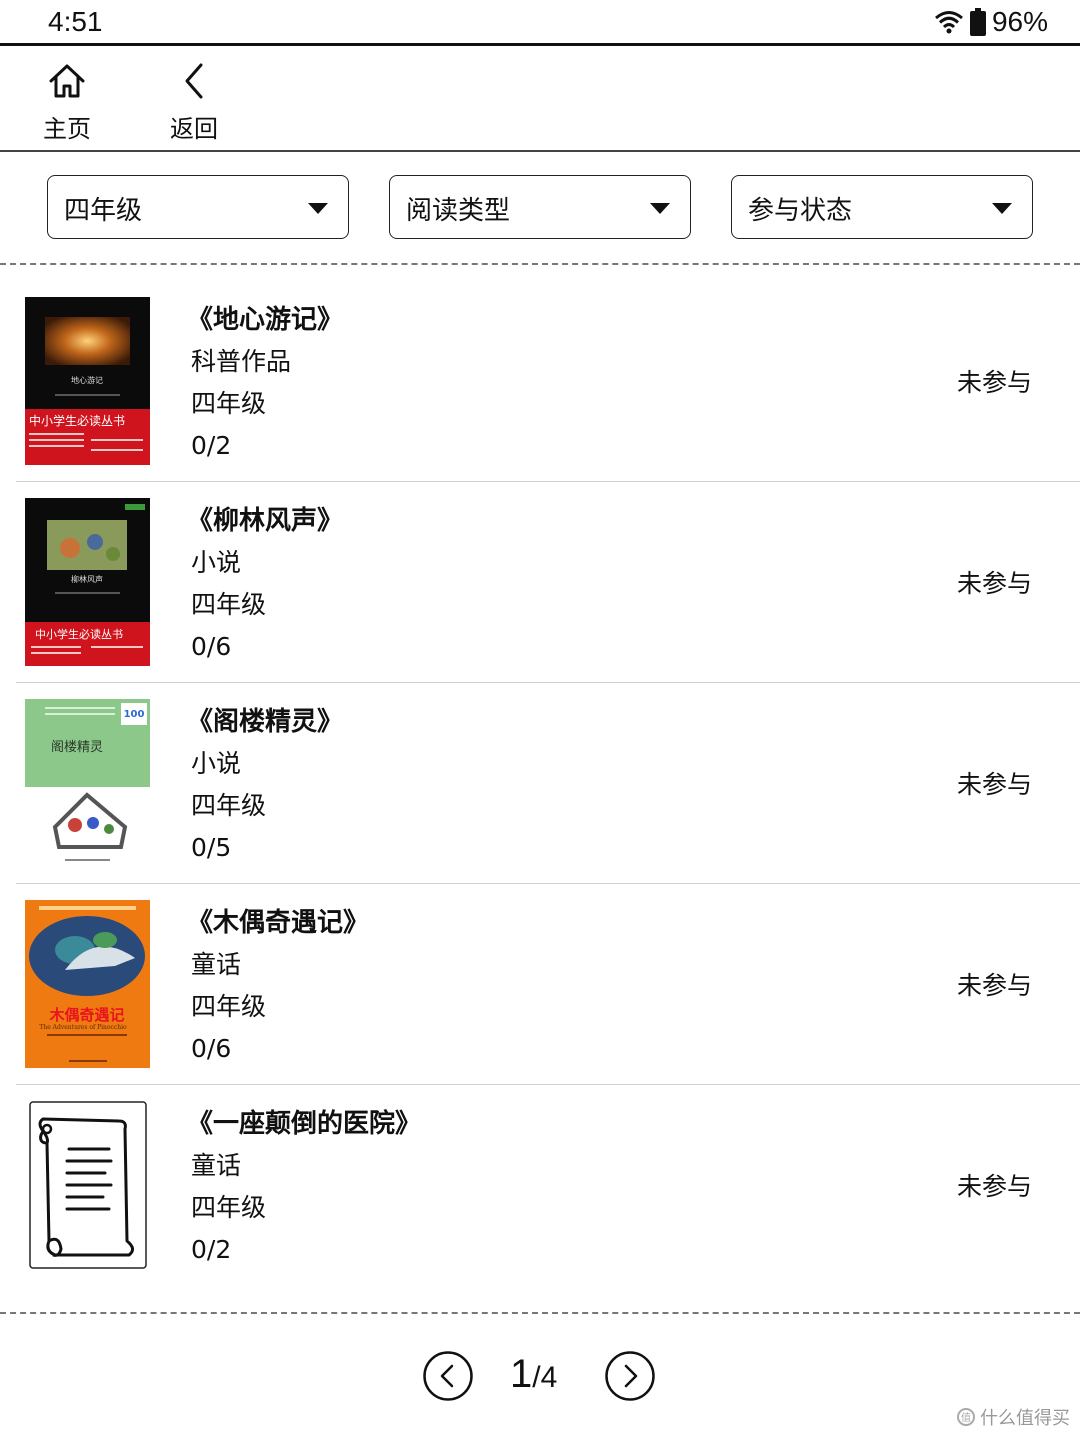 The width and height of the screenshot is (1080, 1440). Describe the element at coordinates (265, 722) in the screenshot. I see `book-title: 《阁楼精灵》` at that location.